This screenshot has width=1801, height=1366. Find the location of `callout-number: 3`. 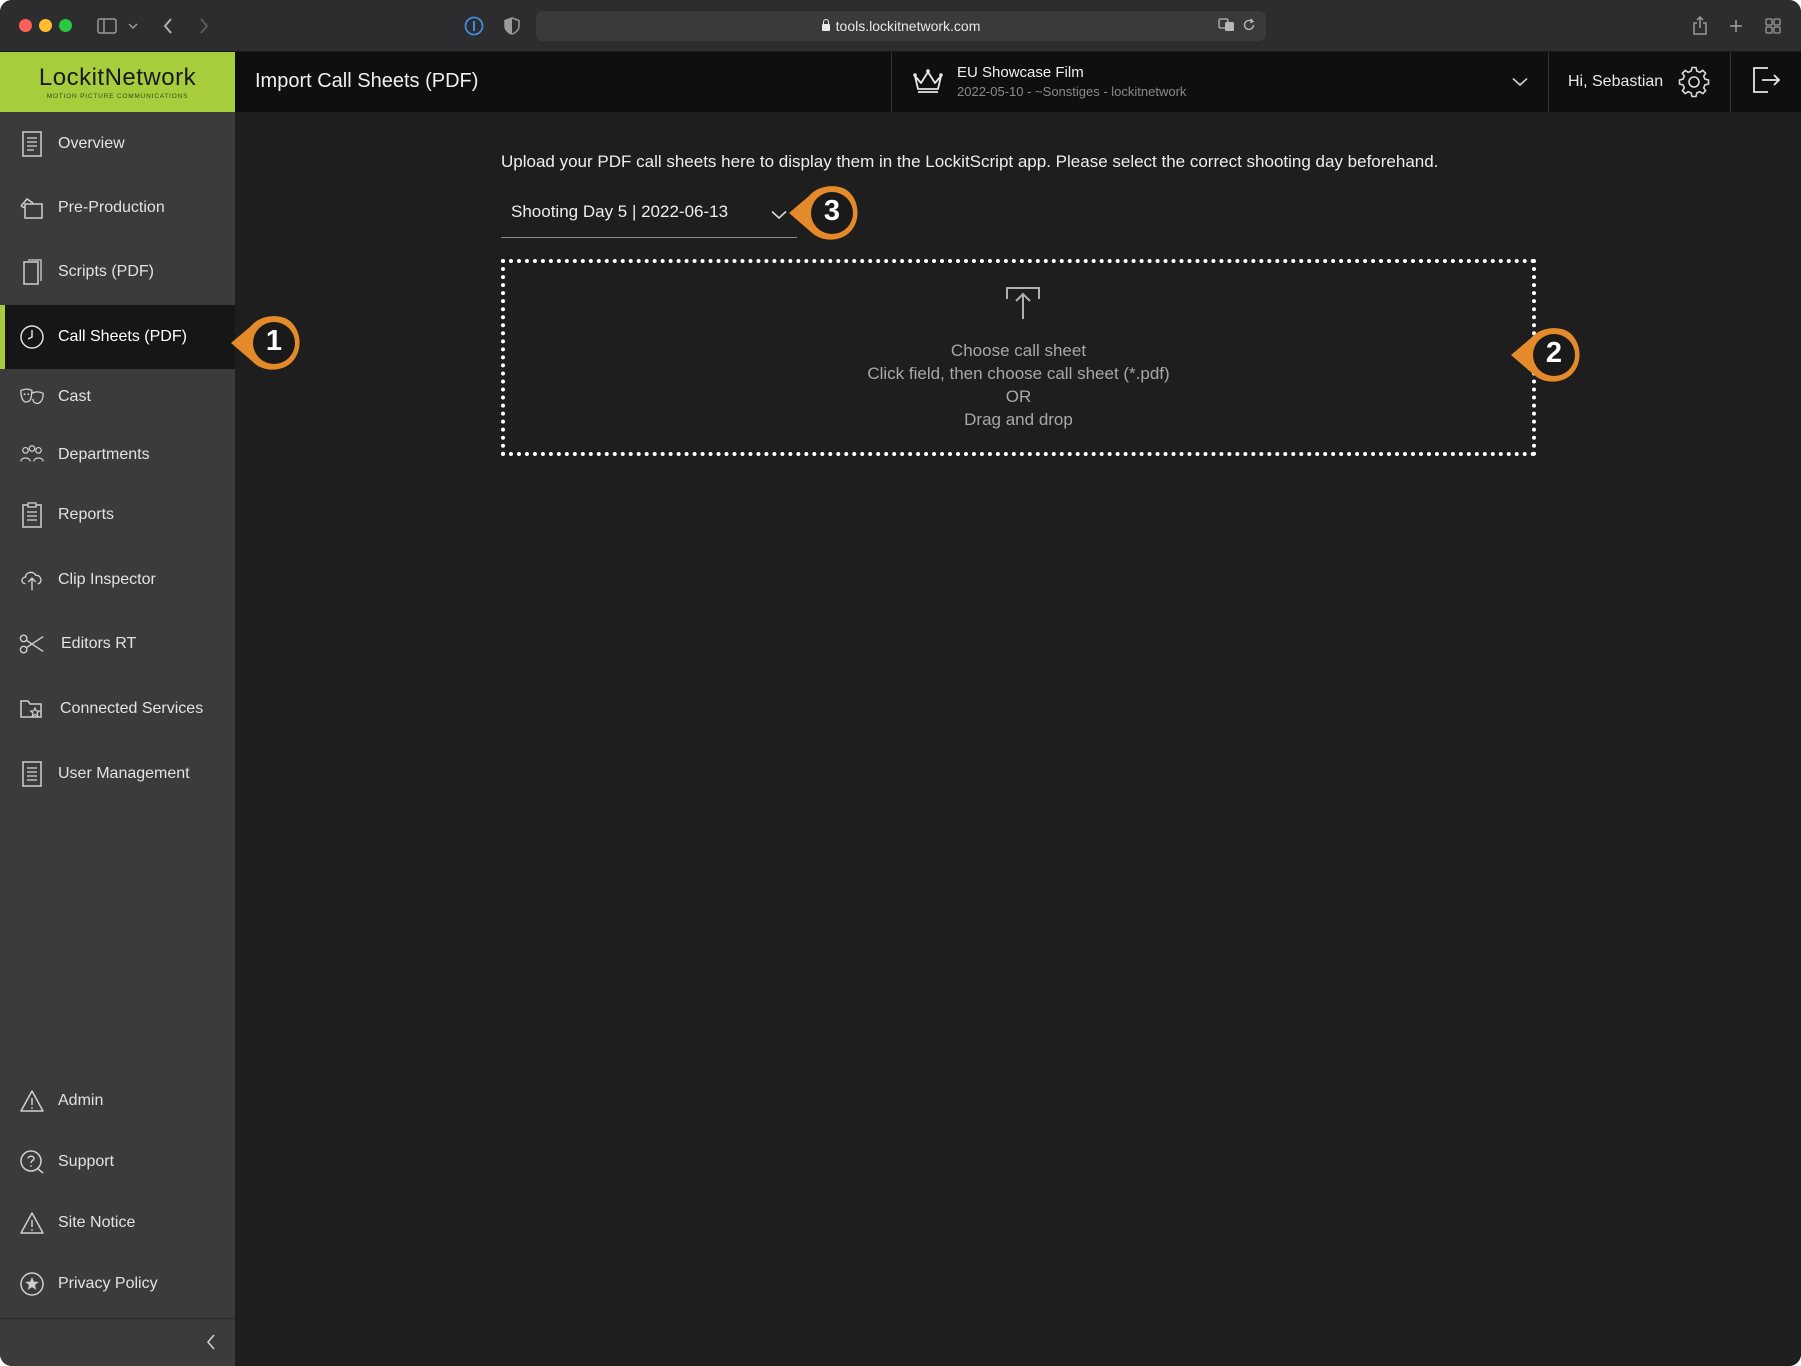

callout-number: 3 is located at coordinates (832, 211).